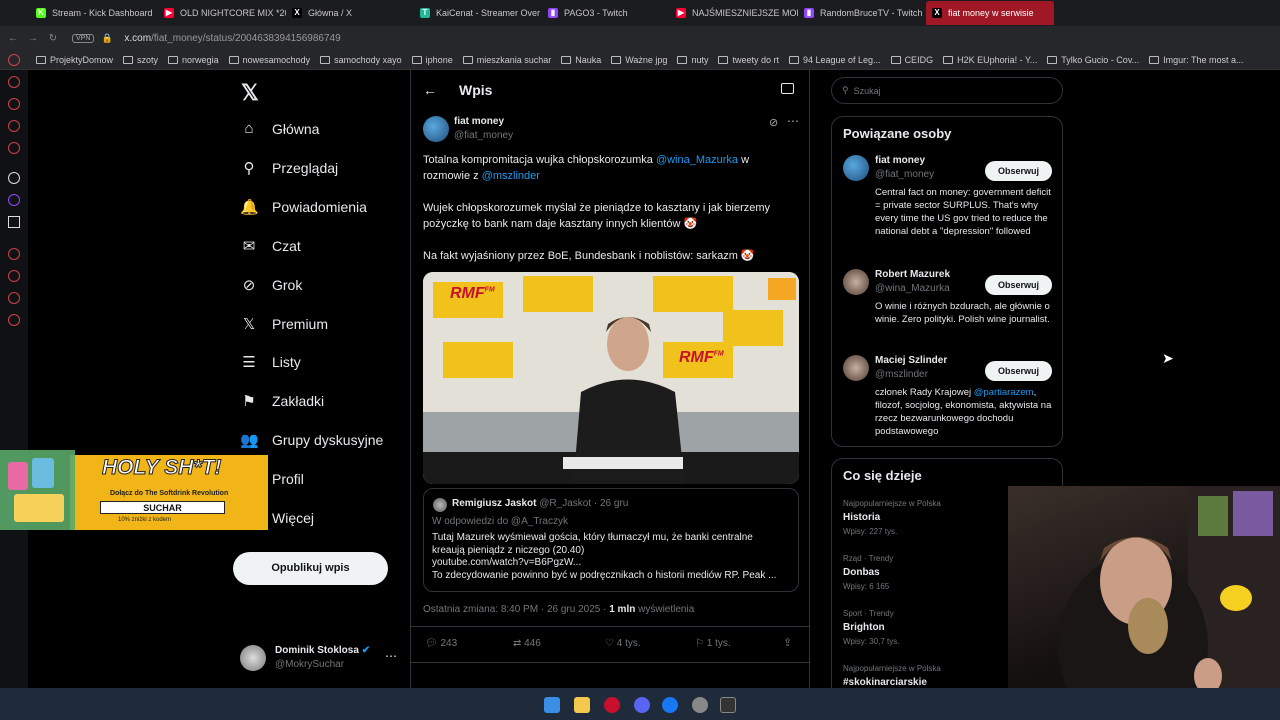 Image resolution: width=1280 pixels, height=720 pixels. What do you see at coordinates (270, 246) in the screenshot?
I see `nav-item-czat: ✉ Czat` at bounding box center [270, 246].